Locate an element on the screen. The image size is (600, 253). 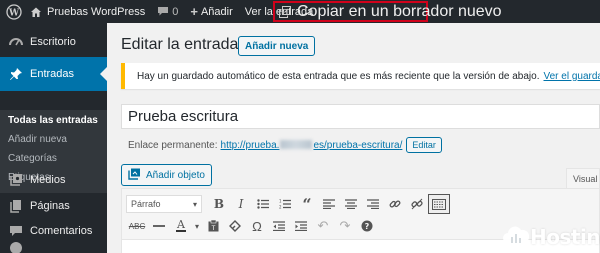
submenu-item-add-new: Añadir nueva is located at coordinates (37, 139).